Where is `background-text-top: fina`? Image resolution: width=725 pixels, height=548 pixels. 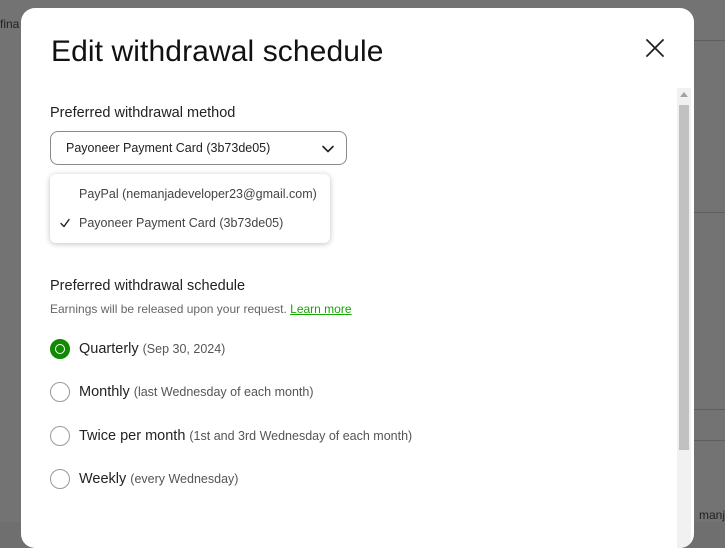 background-text-top: fina is located at coordinates (10, 24).